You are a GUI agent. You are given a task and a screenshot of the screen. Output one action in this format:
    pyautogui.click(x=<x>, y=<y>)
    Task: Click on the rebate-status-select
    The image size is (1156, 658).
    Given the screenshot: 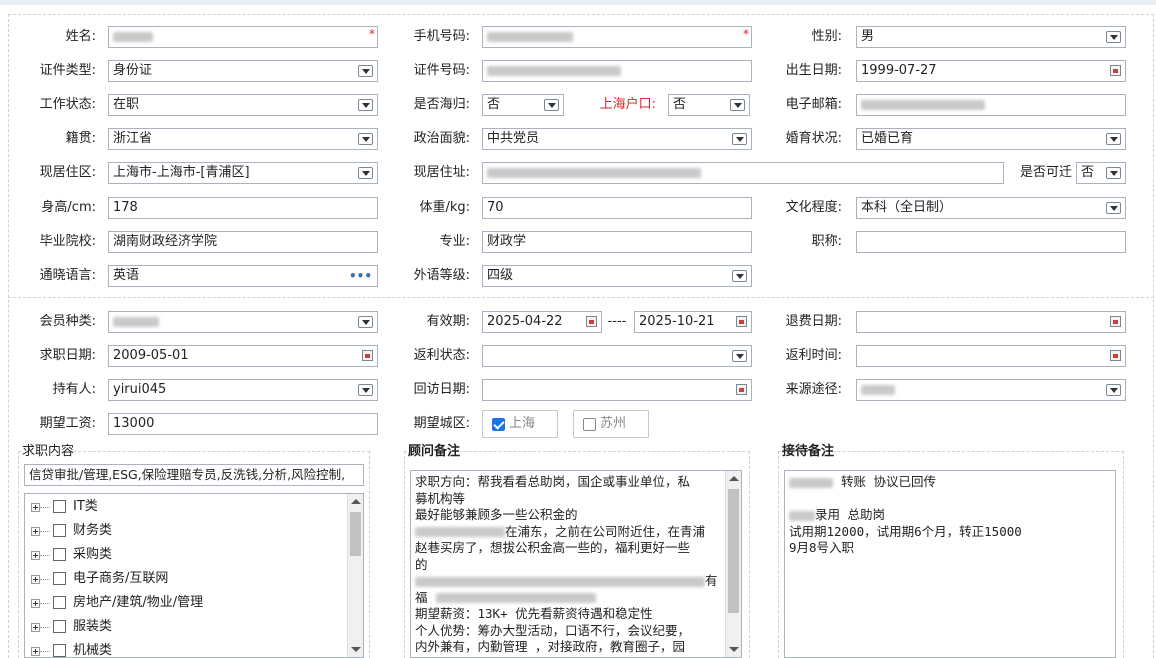 What is the action you would take?
    pyautogui.click(x=617, y=356)
    